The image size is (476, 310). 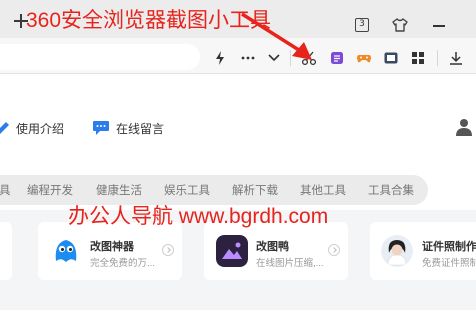 I want to click on pencil-icon, so click(x=4, y=128).